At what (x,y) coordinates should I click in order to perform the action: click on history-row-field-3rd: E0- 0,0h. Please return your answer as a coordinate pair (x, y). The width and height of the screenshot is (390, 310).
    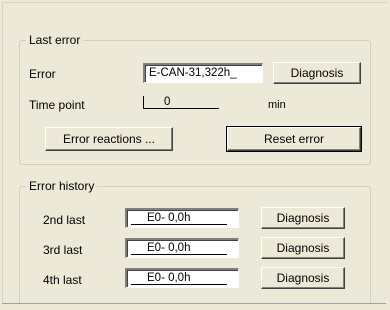
    Looking at the image, I should click on (182, 248).